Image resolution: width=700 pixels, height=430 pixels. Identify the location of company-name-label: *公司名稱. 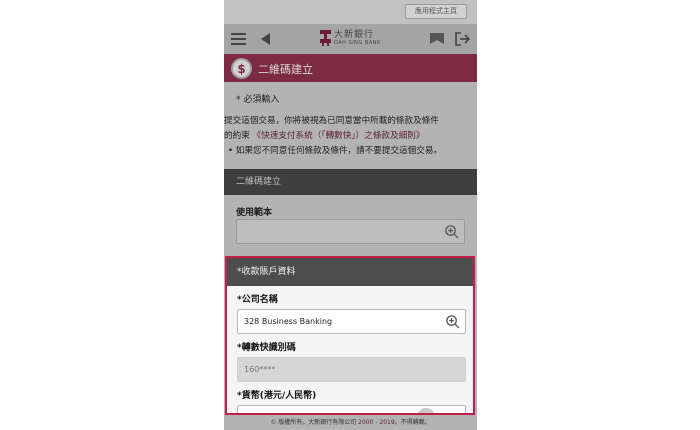
(257, 300).